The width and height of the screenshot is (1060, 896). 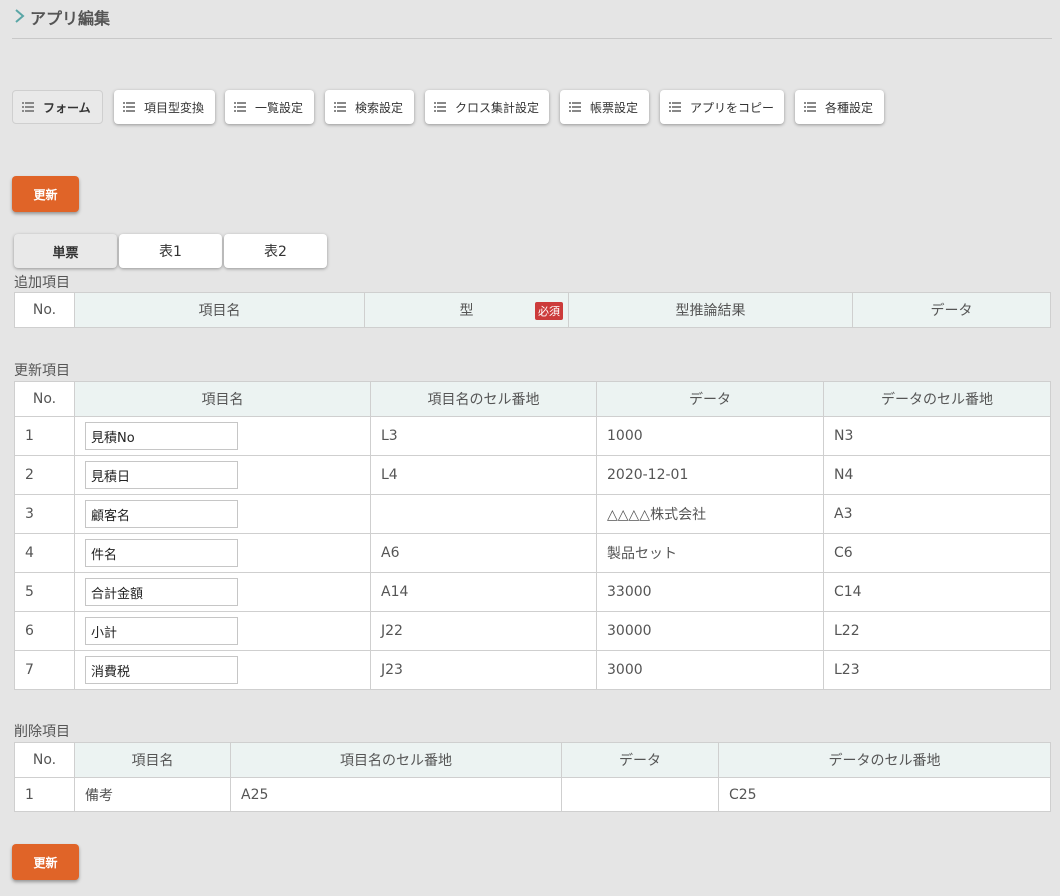 I want to click on name-cell: 合計金額, so click(x=222, y=592).